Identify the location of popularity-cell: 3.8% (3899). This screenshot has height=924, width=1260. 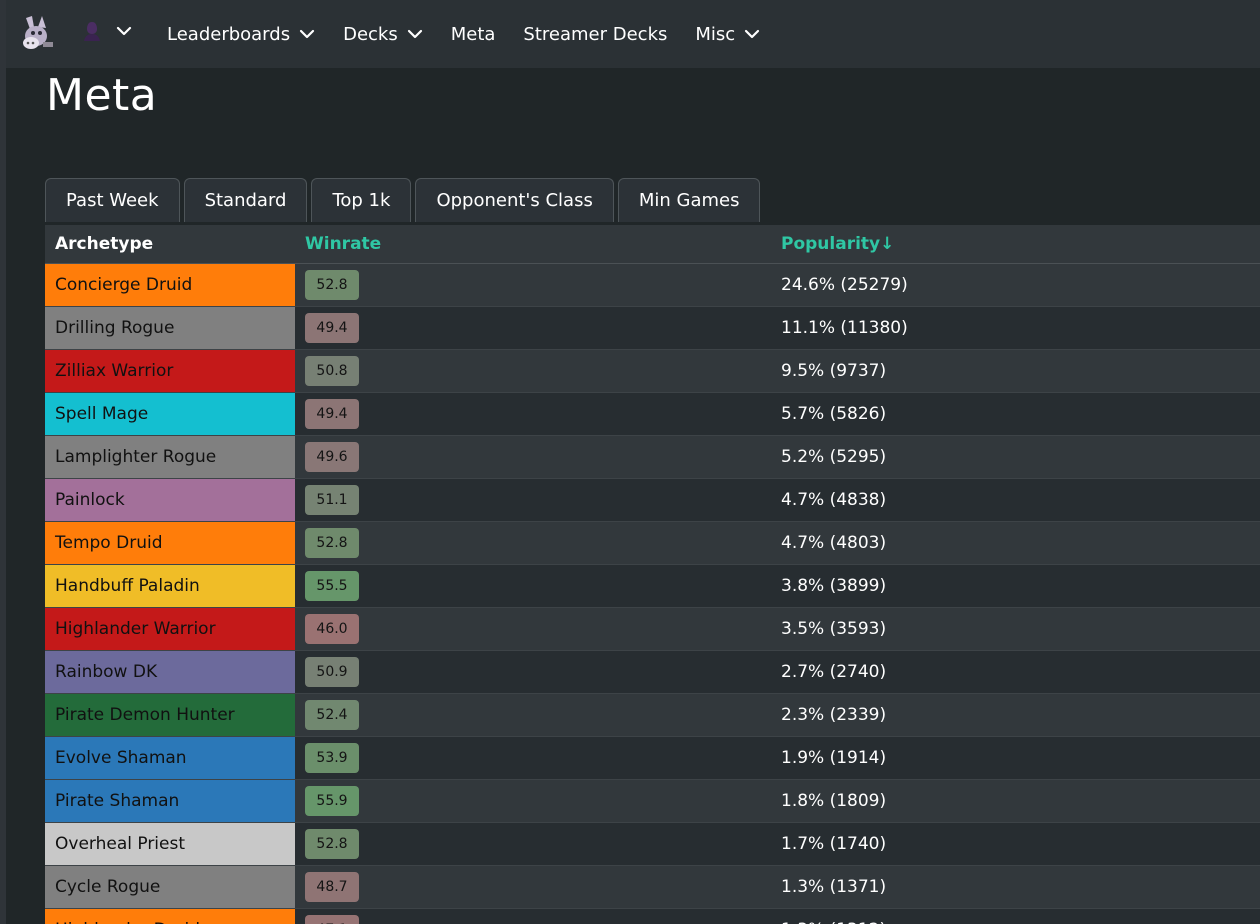
(834, 586).